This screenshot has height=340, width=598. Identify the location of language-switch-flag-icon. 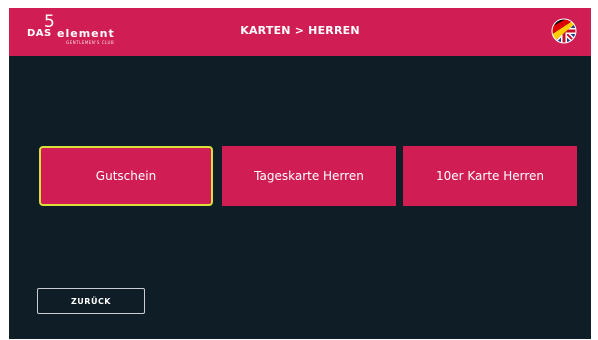
(564, 31).